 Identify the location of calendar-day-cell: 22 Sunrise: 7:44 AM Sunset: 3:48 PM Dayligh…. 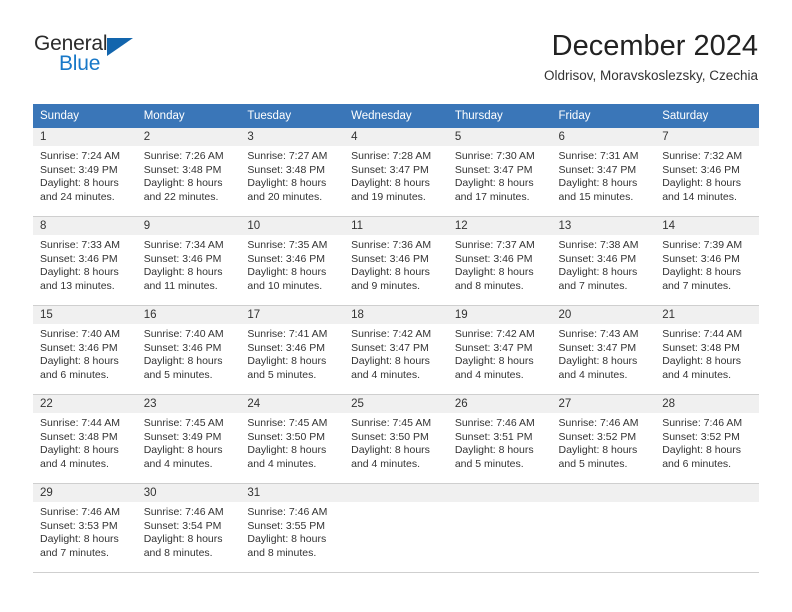
(85, 439).